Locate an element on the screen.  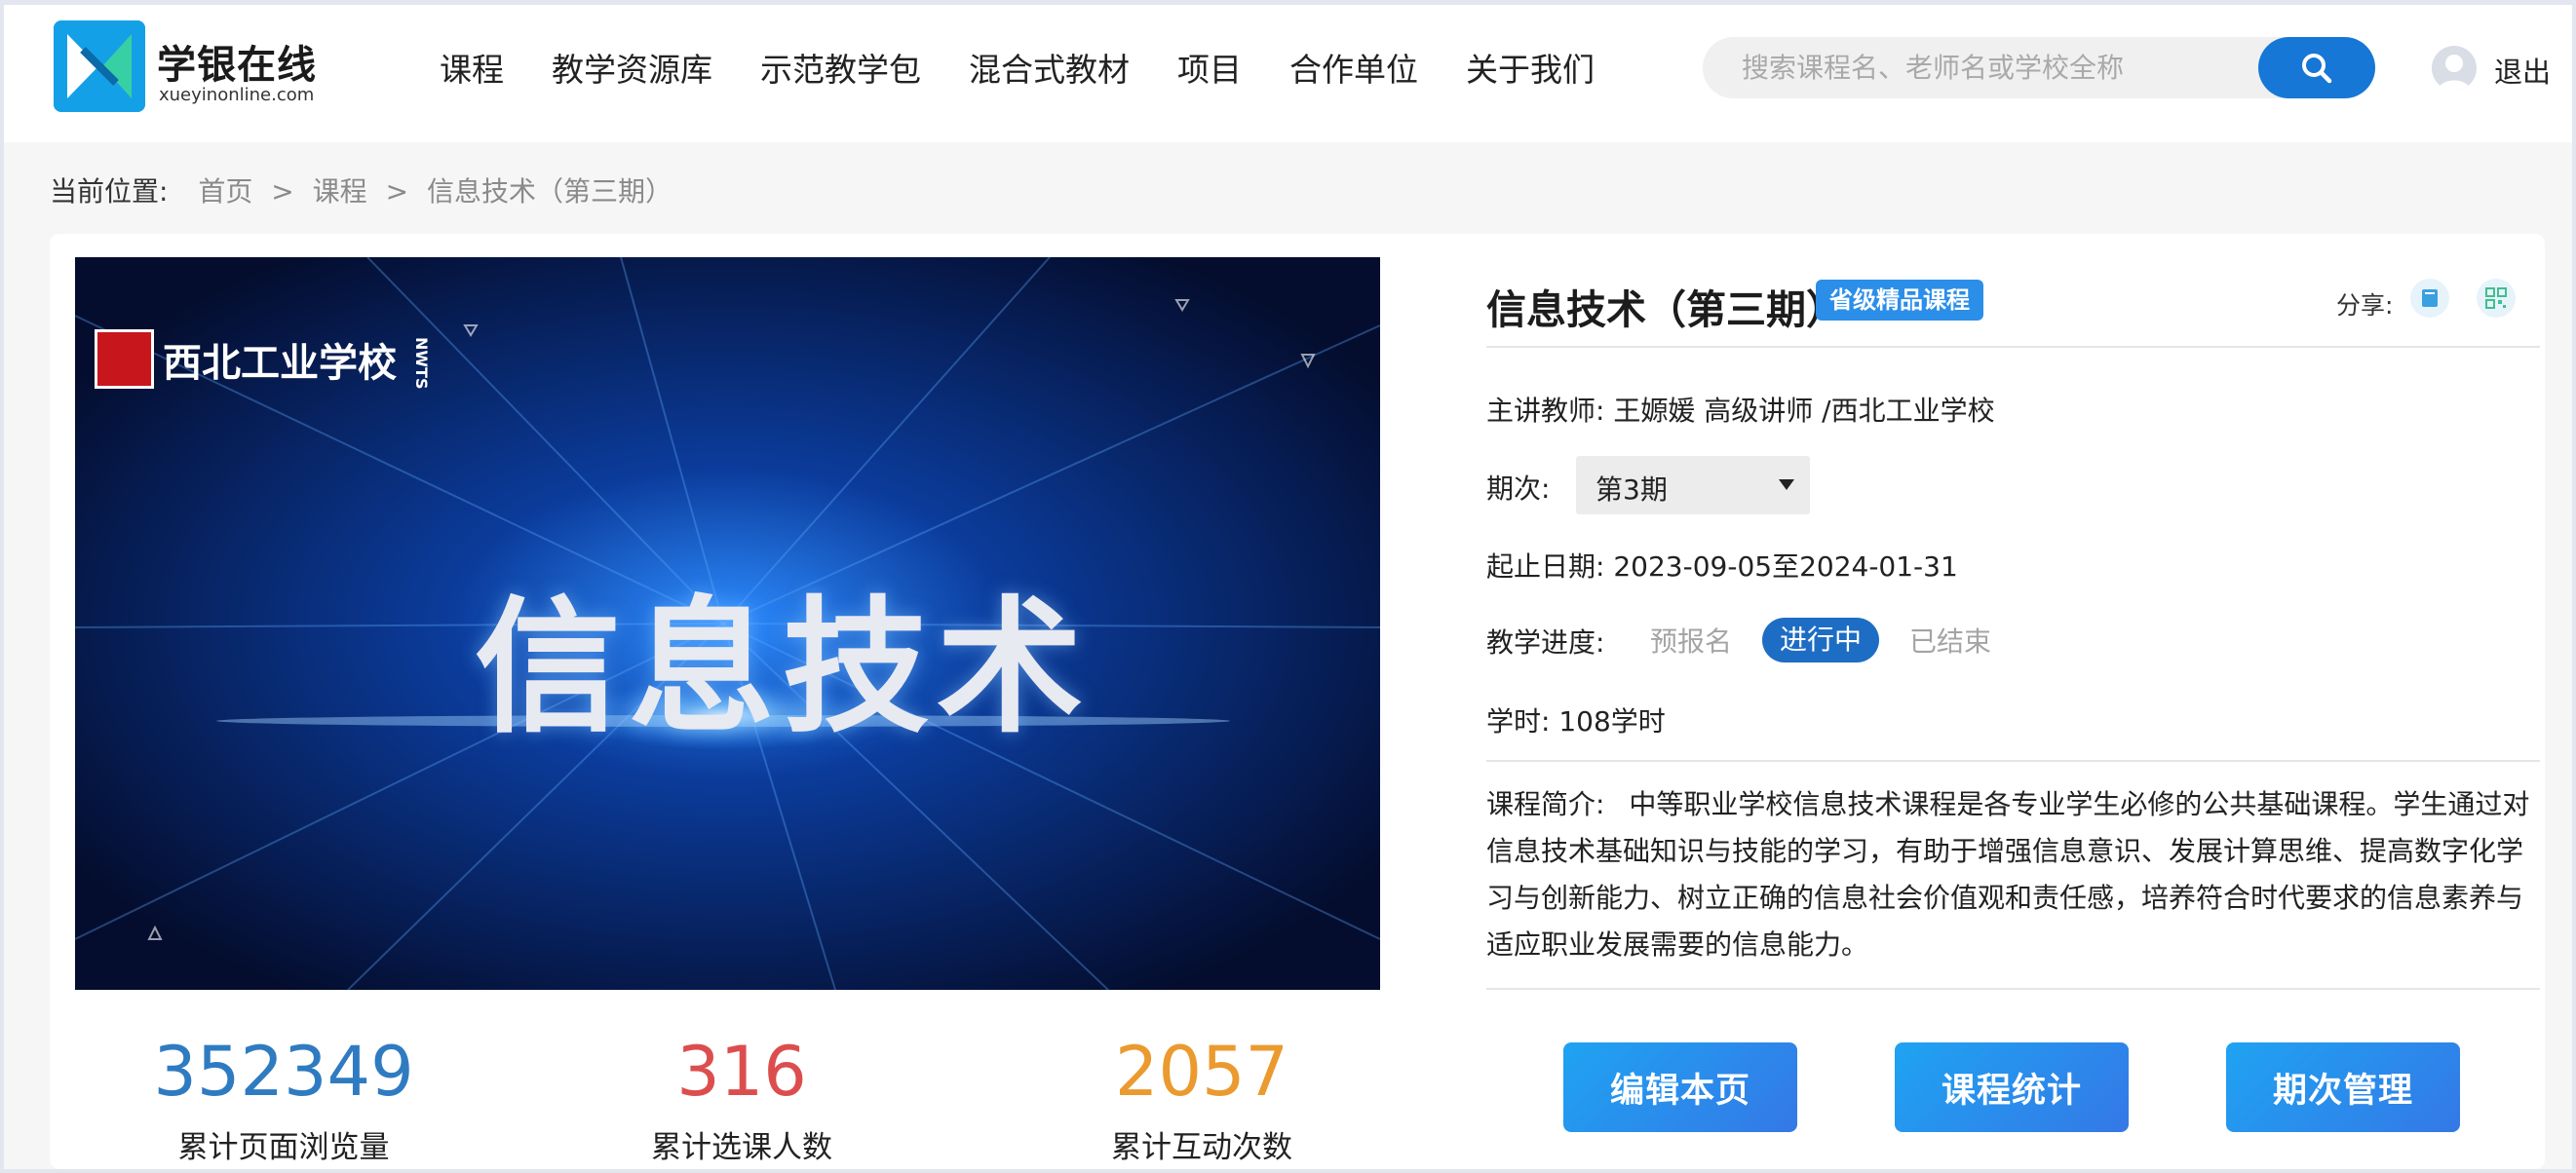
caret-down-icon is located at coordinates (1786, 484).